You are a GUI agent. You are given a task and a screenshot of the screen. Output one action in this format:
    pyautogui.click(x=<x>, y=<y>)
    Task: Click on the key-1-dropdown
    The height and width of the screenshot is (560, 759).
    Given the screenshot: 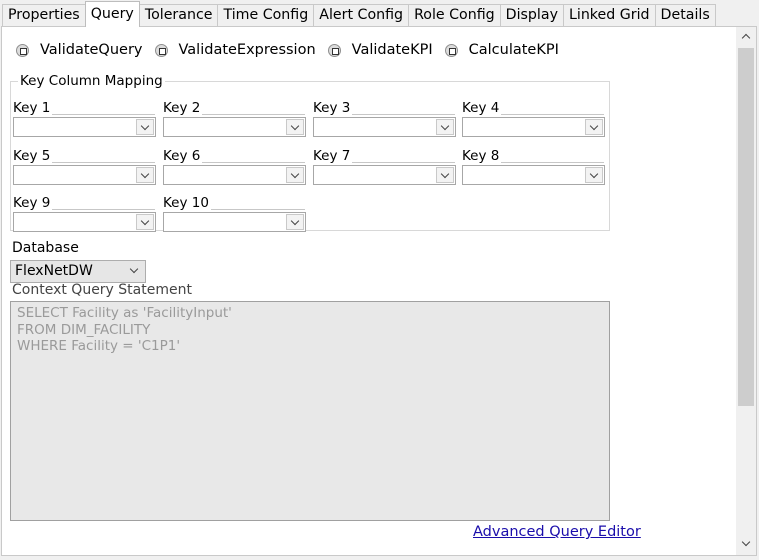 What is the action you would take?
    pyautogui.click(x=84, y=127)
    